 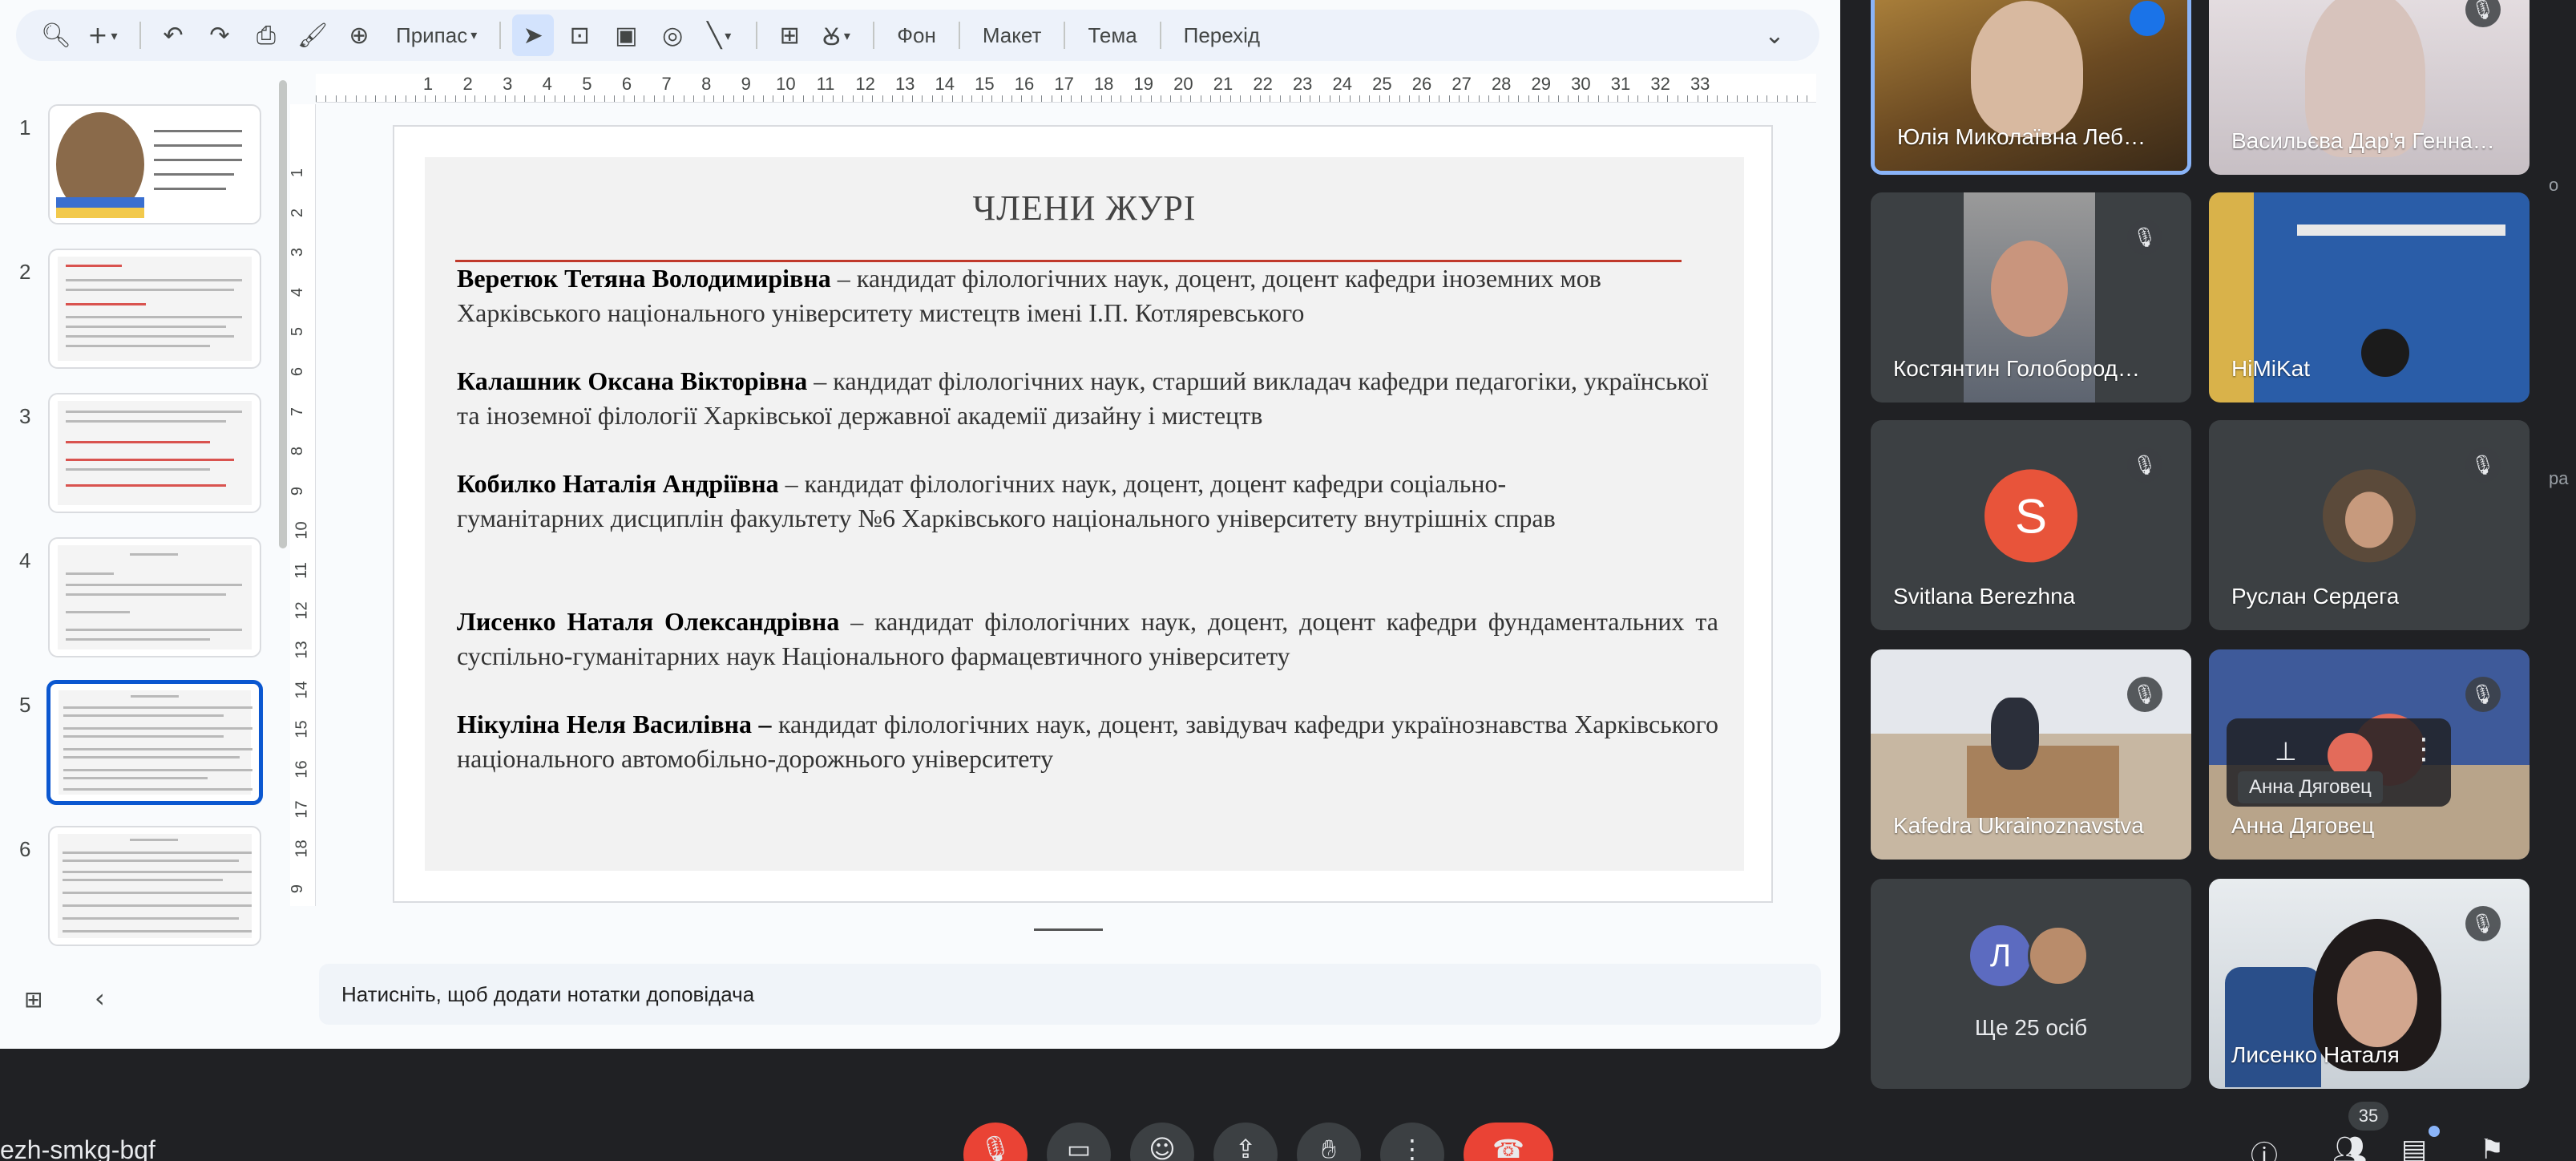 What do you see at coordinates (1329, 1142) in the screenshot?
I see `raise-hand-button: ✋︎` at bounding box center [1329, 1142].